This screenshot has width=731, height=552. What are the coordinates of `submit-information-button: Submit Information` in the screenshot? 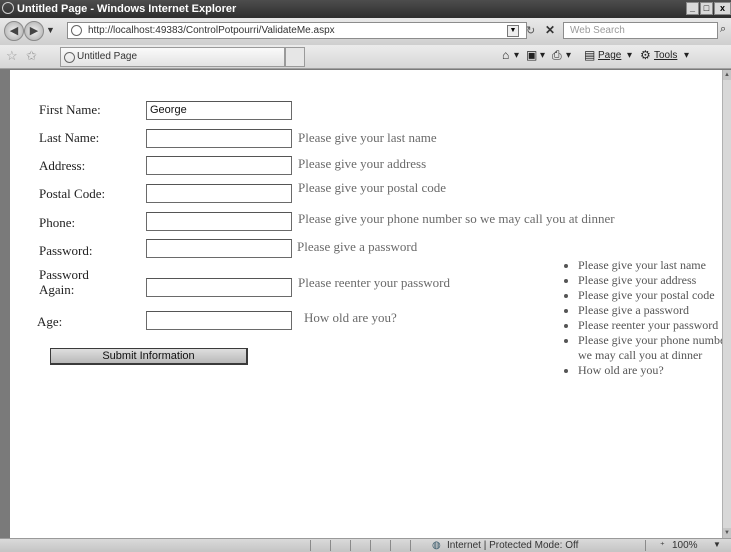 It's located at (149, 356).